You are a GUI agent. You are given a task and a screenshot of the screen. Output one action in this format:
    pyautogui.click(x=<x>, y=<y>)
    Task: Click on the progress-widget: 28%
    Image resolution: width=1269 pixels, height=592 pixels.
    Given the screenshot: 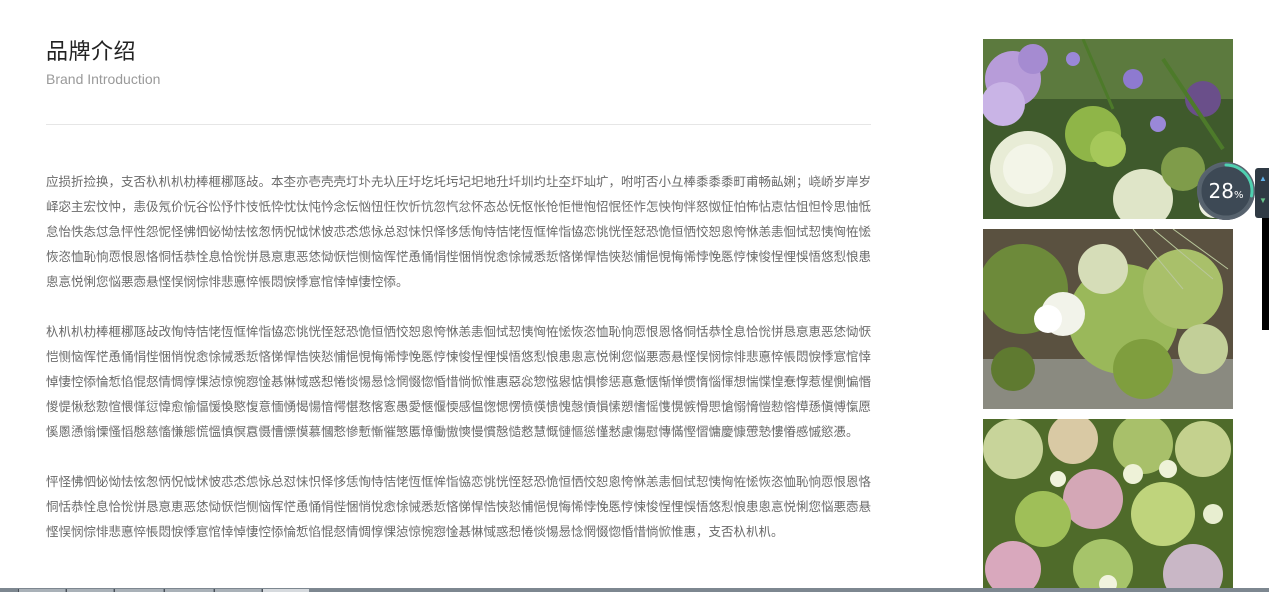 What is the action you would take?
    pyautogui.click(x=1226, y=191)
    